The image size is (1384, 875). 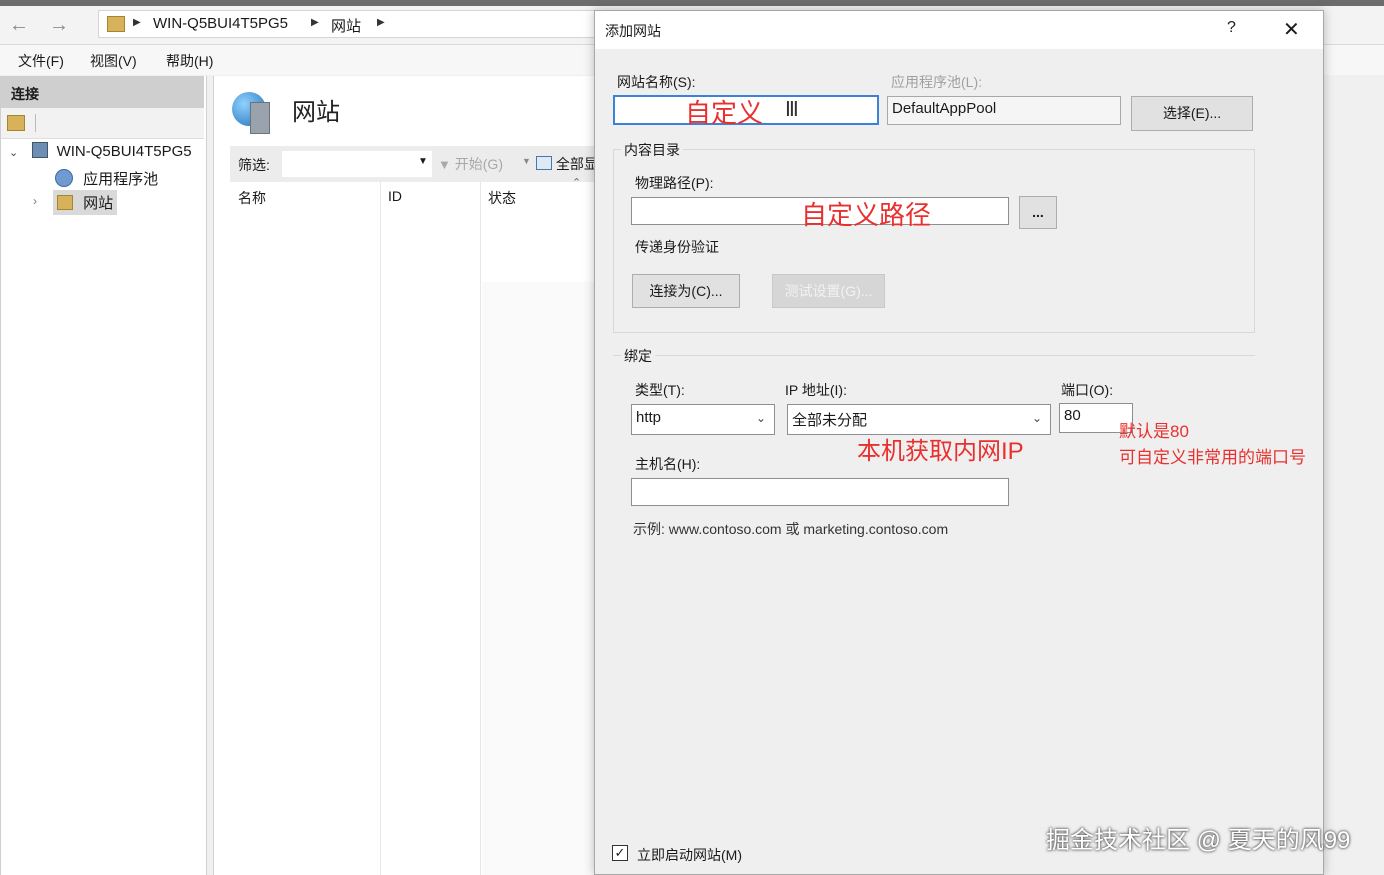 I want to click on funnel-icon: ▼, so click(x=444, y=164).